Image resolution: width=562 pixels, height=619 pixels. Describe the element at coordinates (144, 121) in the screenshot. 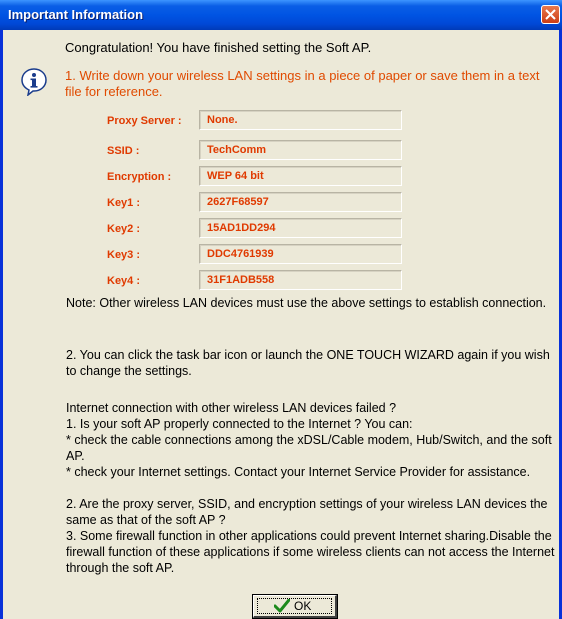

I see `proxy-server-label: Proxy Server :` at that location.